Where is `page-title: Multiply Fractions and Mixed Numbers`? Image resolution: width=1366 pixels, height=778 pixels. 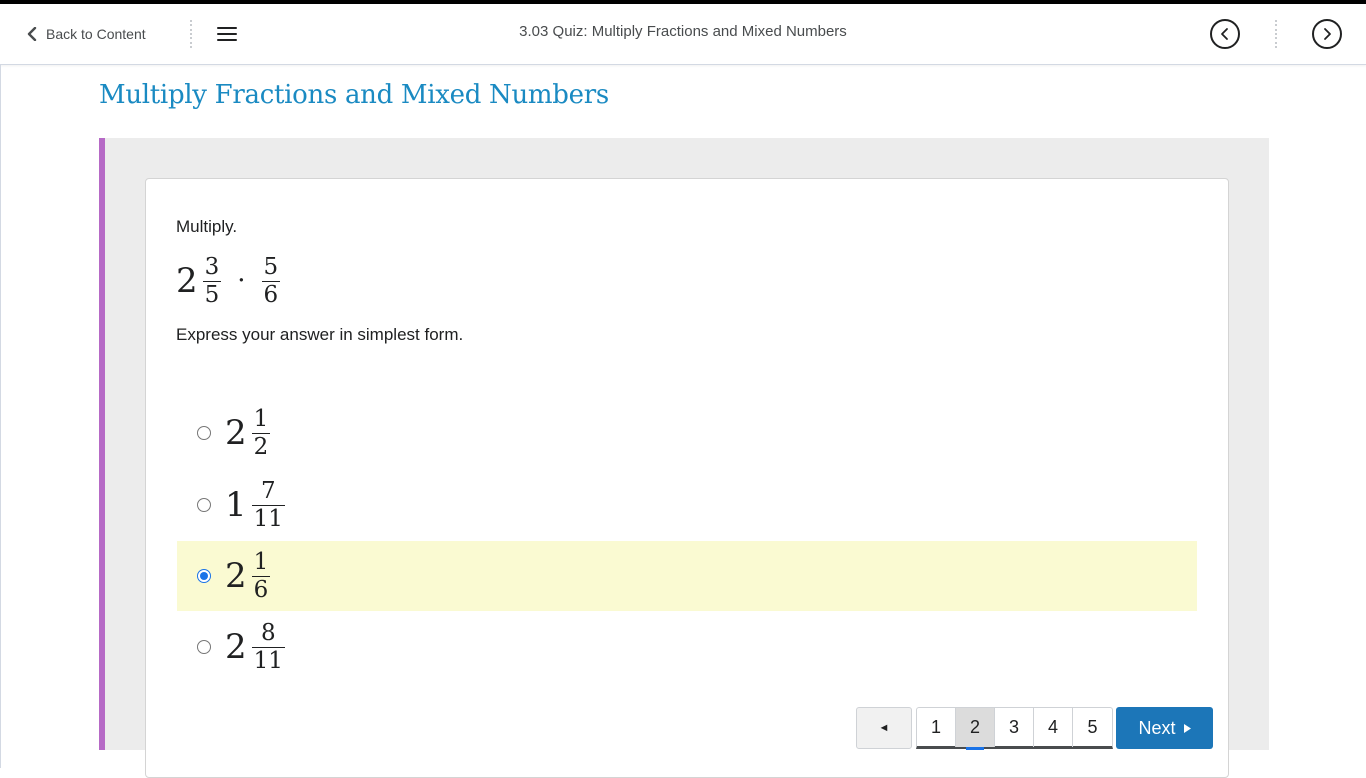 page-title: Multiply Fractions and Mixed Numbers is located at coordinates (354, 95).